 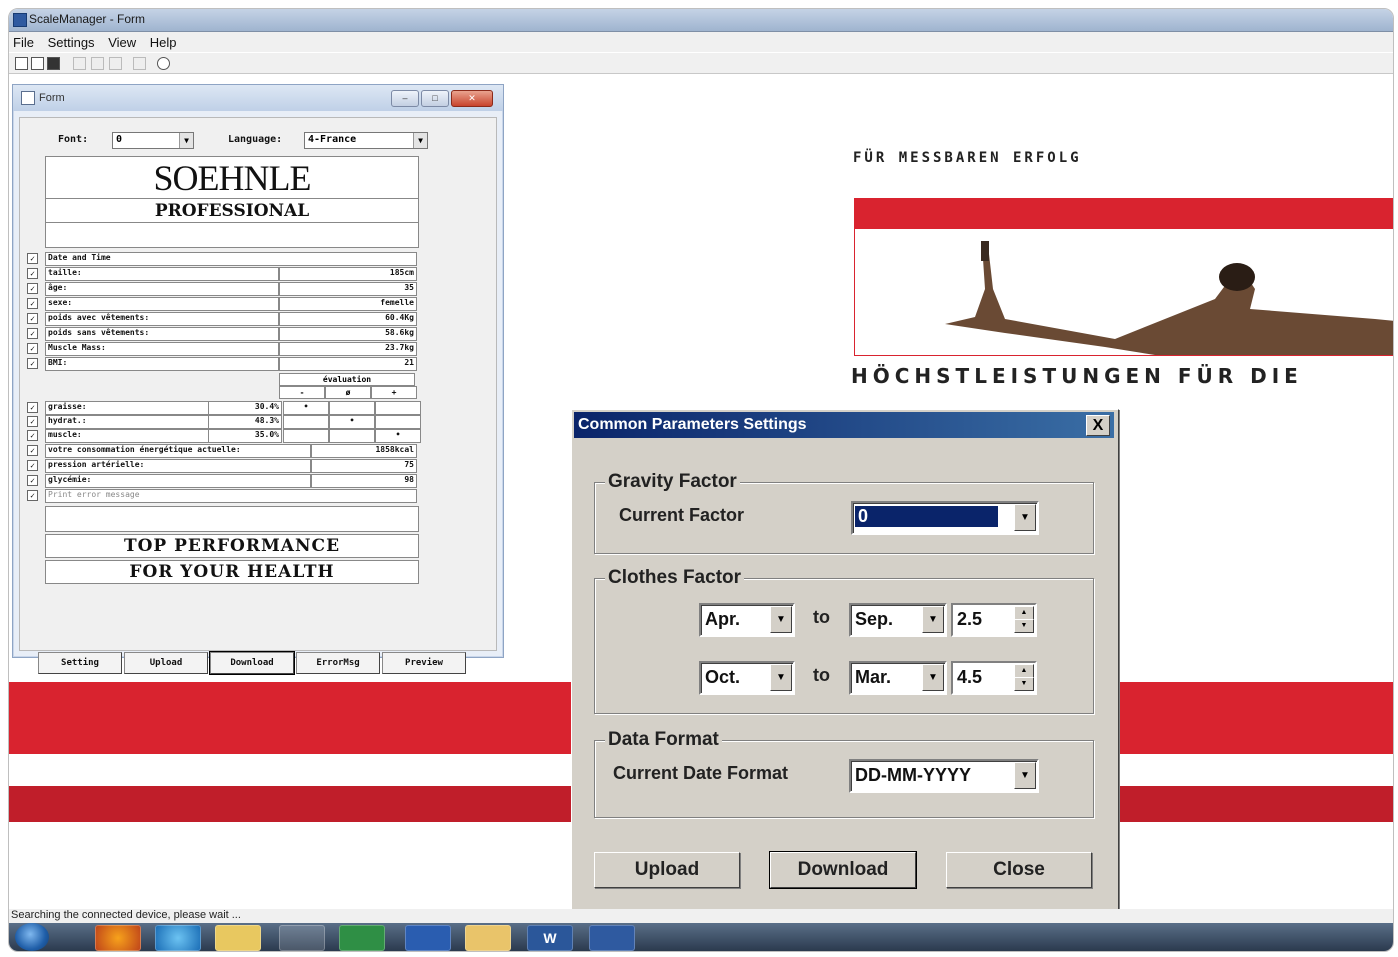 I want to click on eval-cell, so click(x=306, y=436).